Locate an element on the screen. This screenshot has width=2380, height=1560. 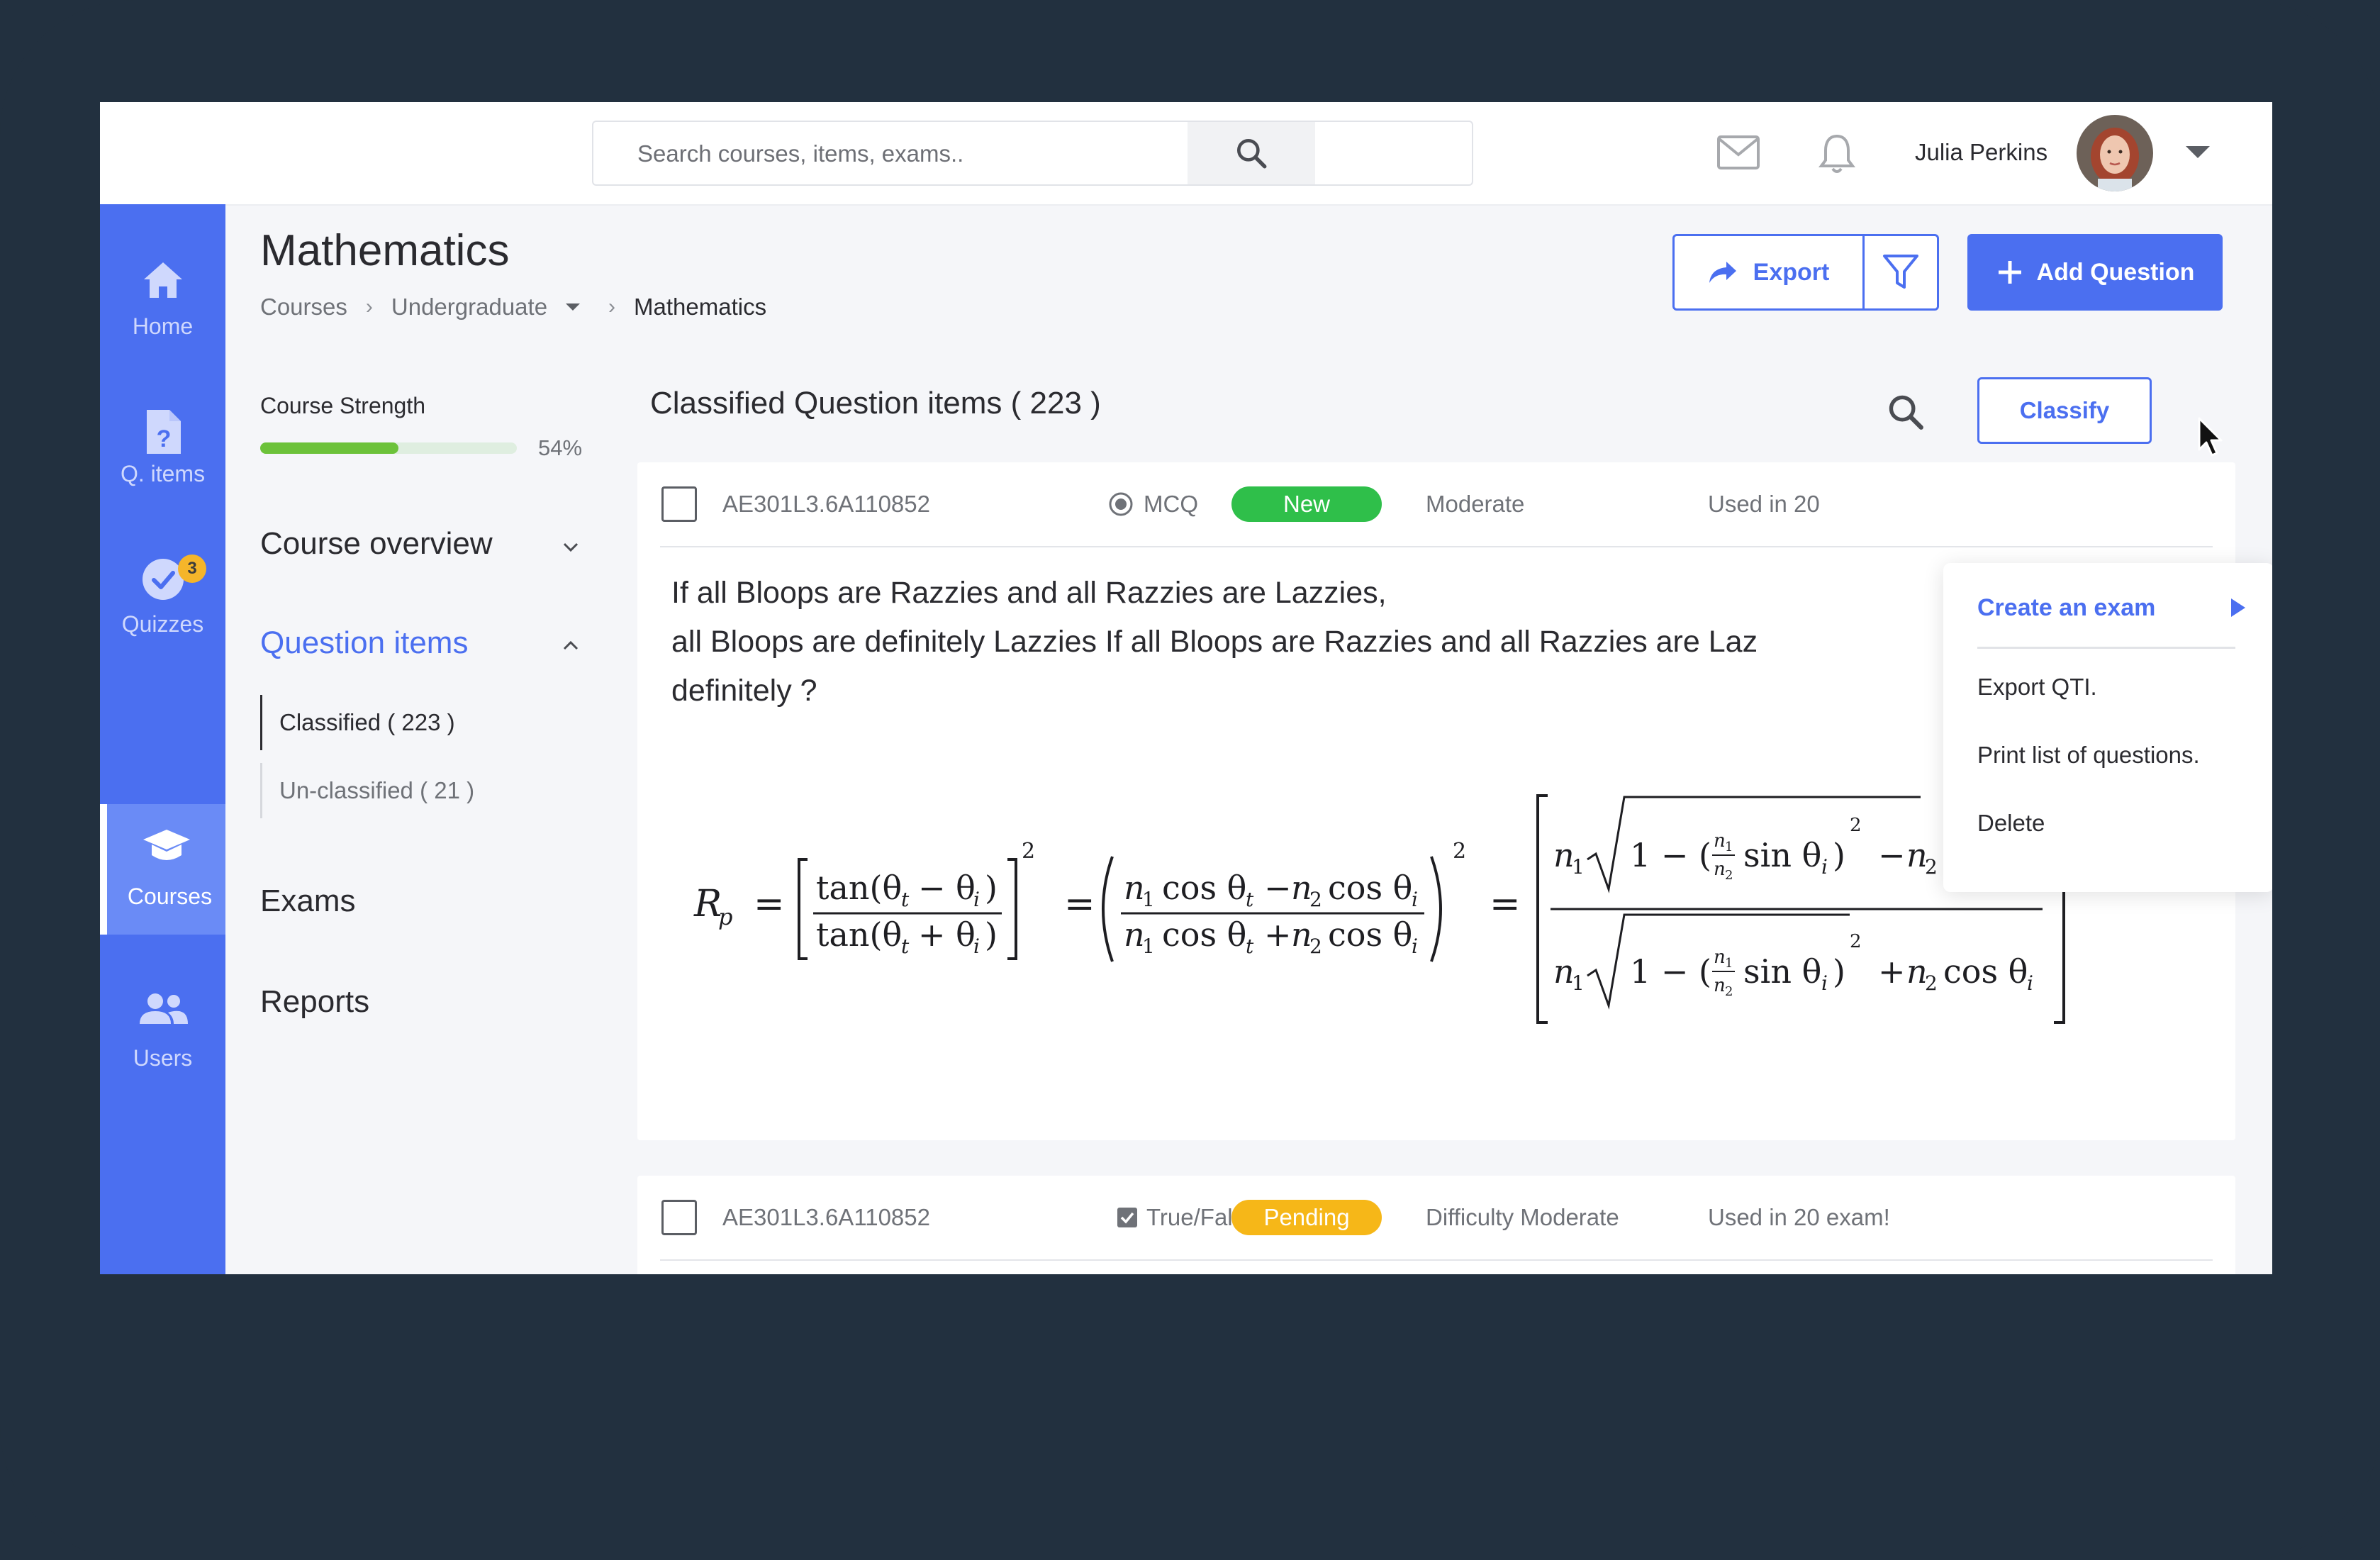
menu-item-create-exam: Create an exam is located at coordinates (2066, 608).